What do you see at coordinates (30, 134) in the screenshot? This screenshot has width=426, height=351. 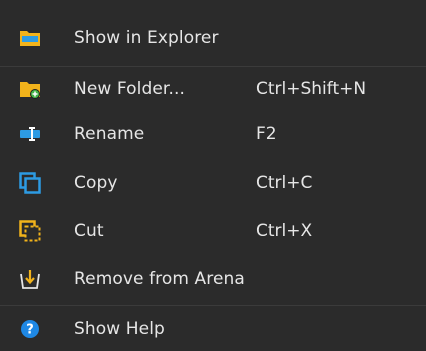 I see `rename-icon` at bounding box center [30, 134].